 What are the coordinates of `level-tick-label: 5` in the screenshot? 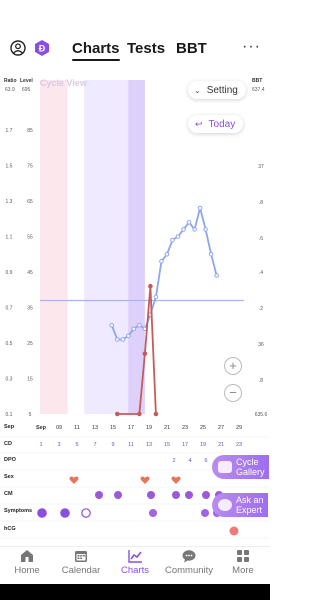 It's located at (30, 415).